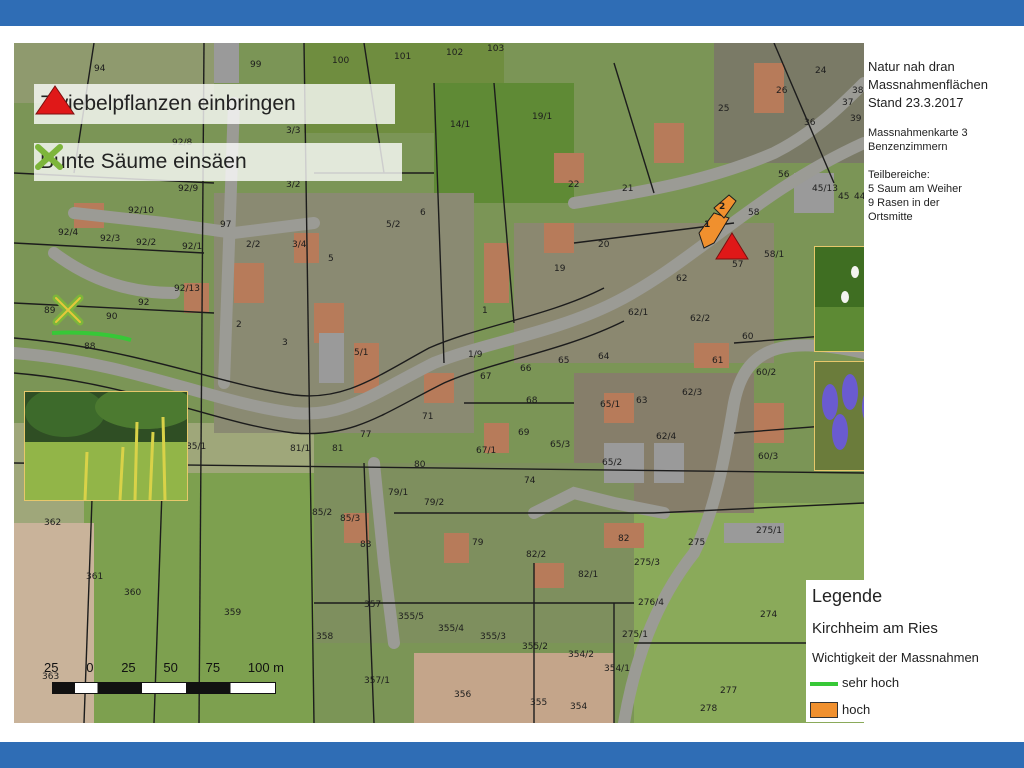 The height and width of the screenshot is (768, 1024). I want to click on parcel-label: 81/1, so click(300, 449).